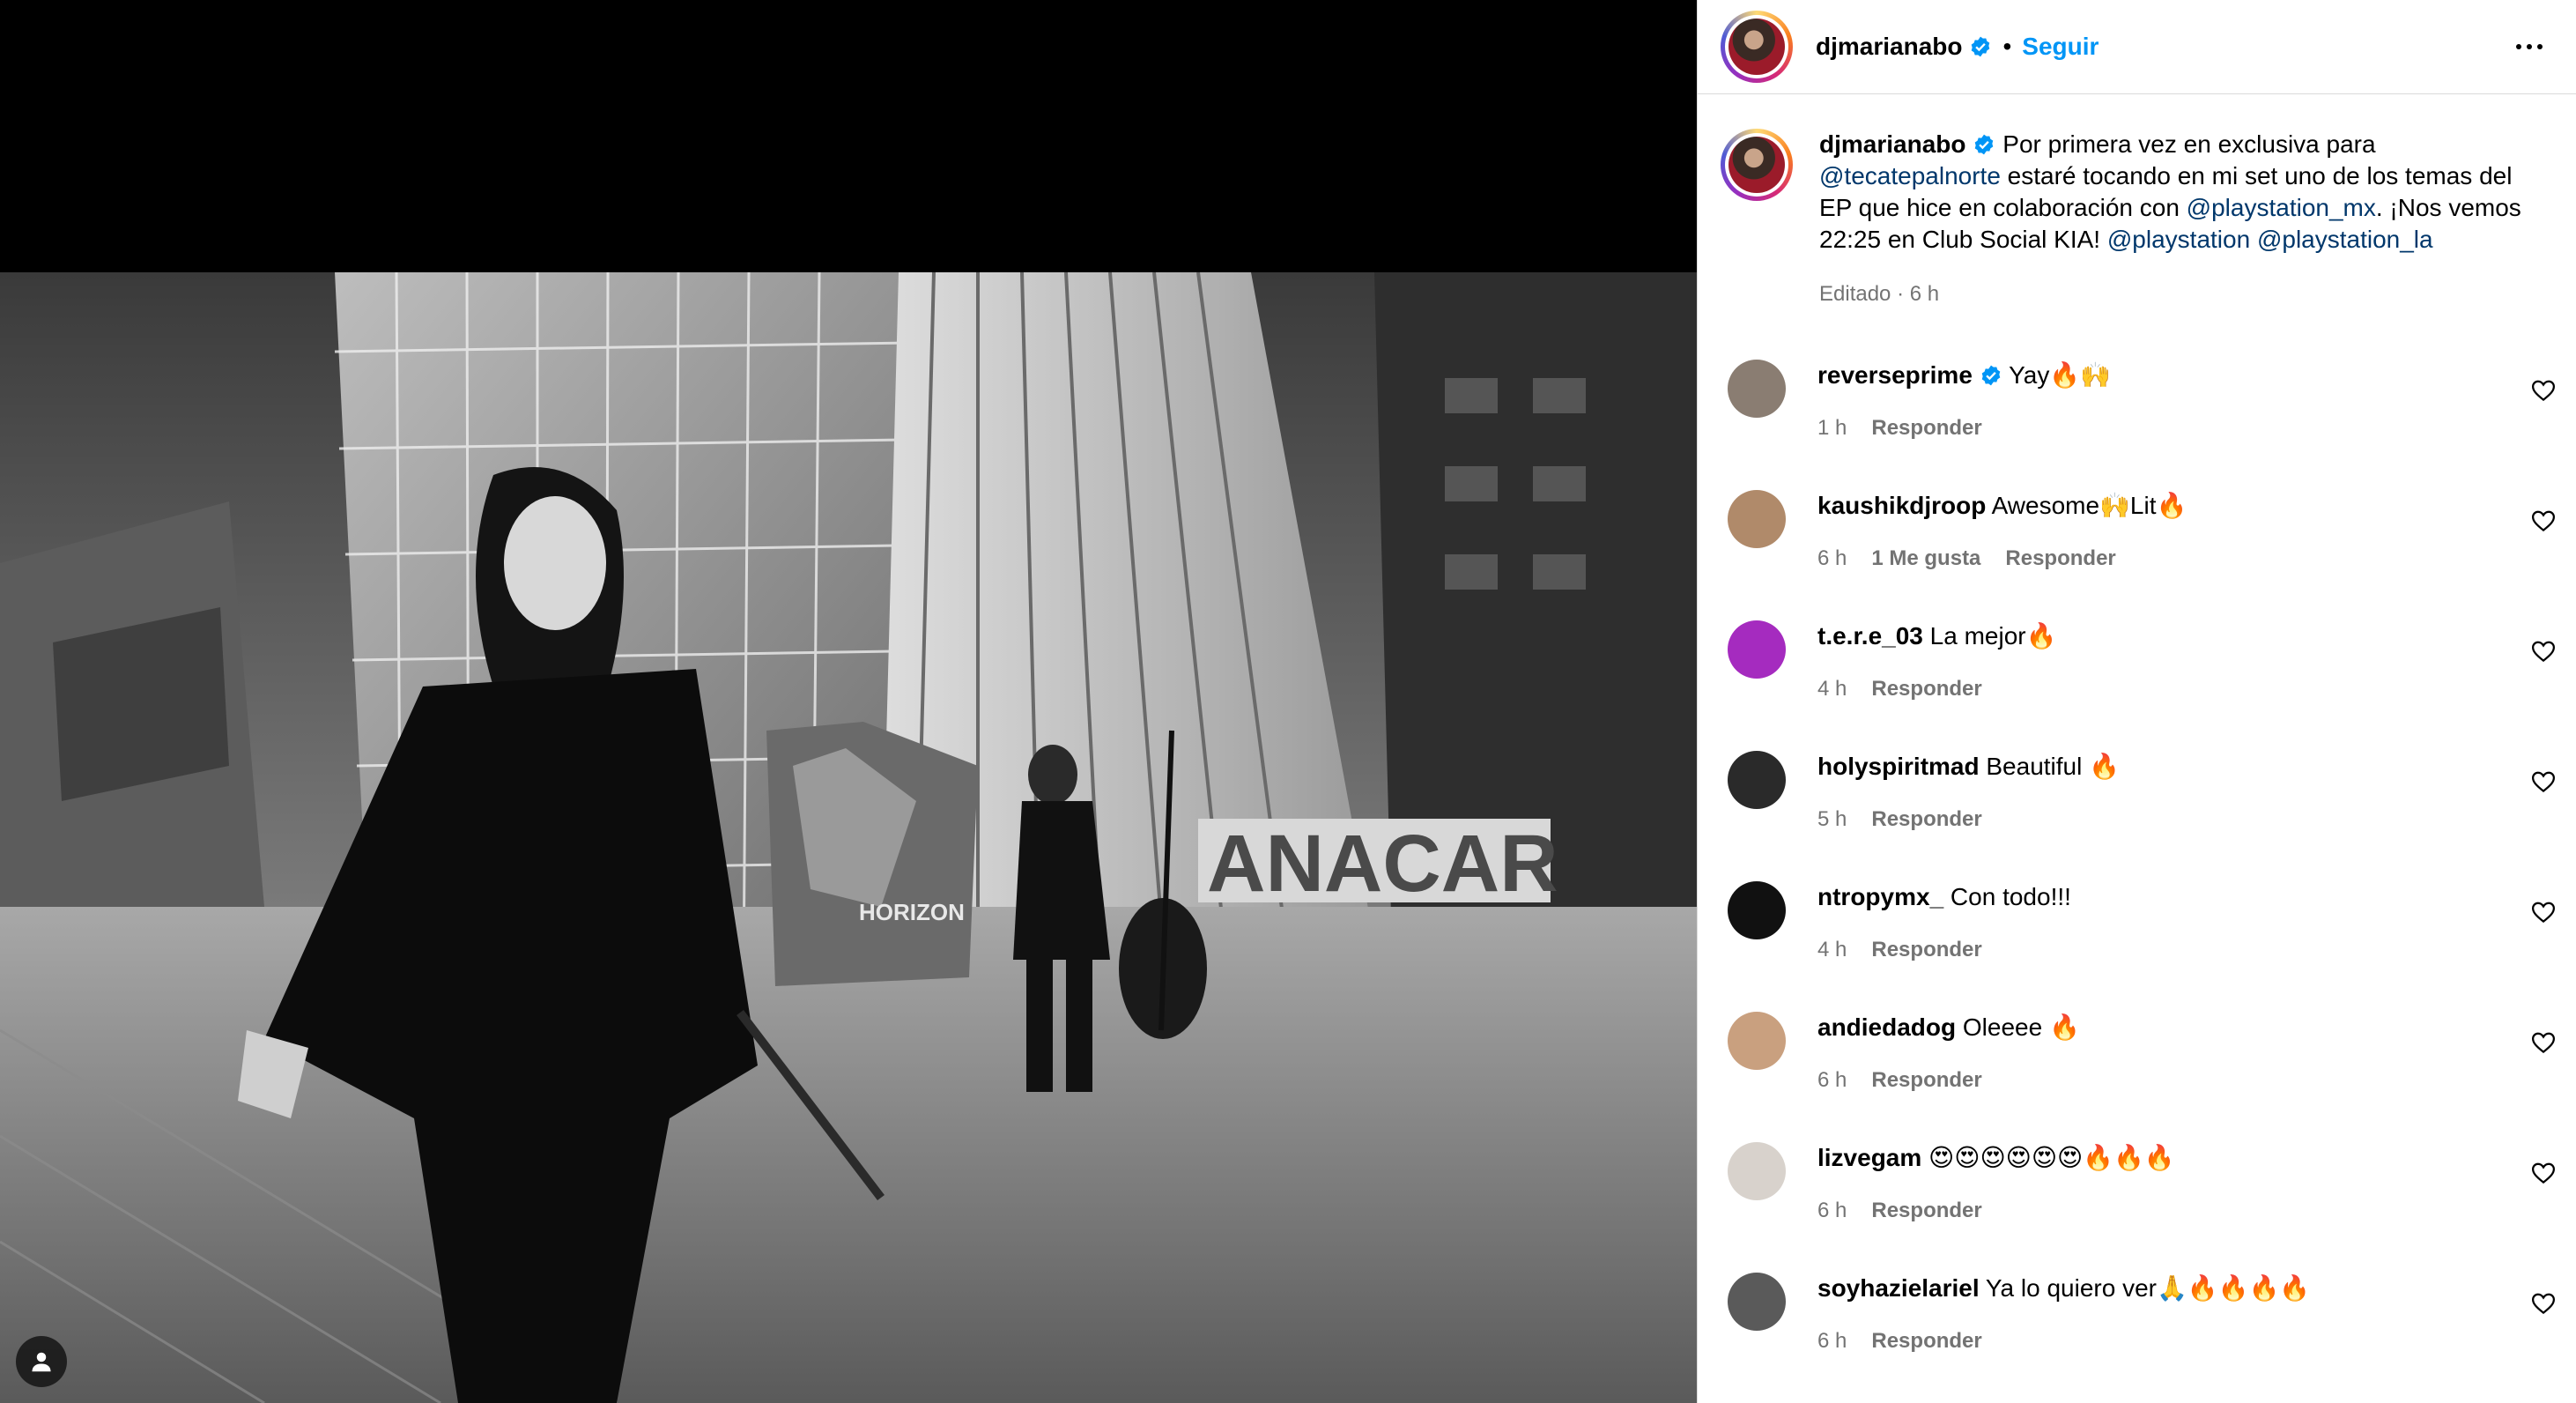  I want to click on comment-item: ntropymx_ Con todo!!! 4 h Responder, so click(2137, 930).